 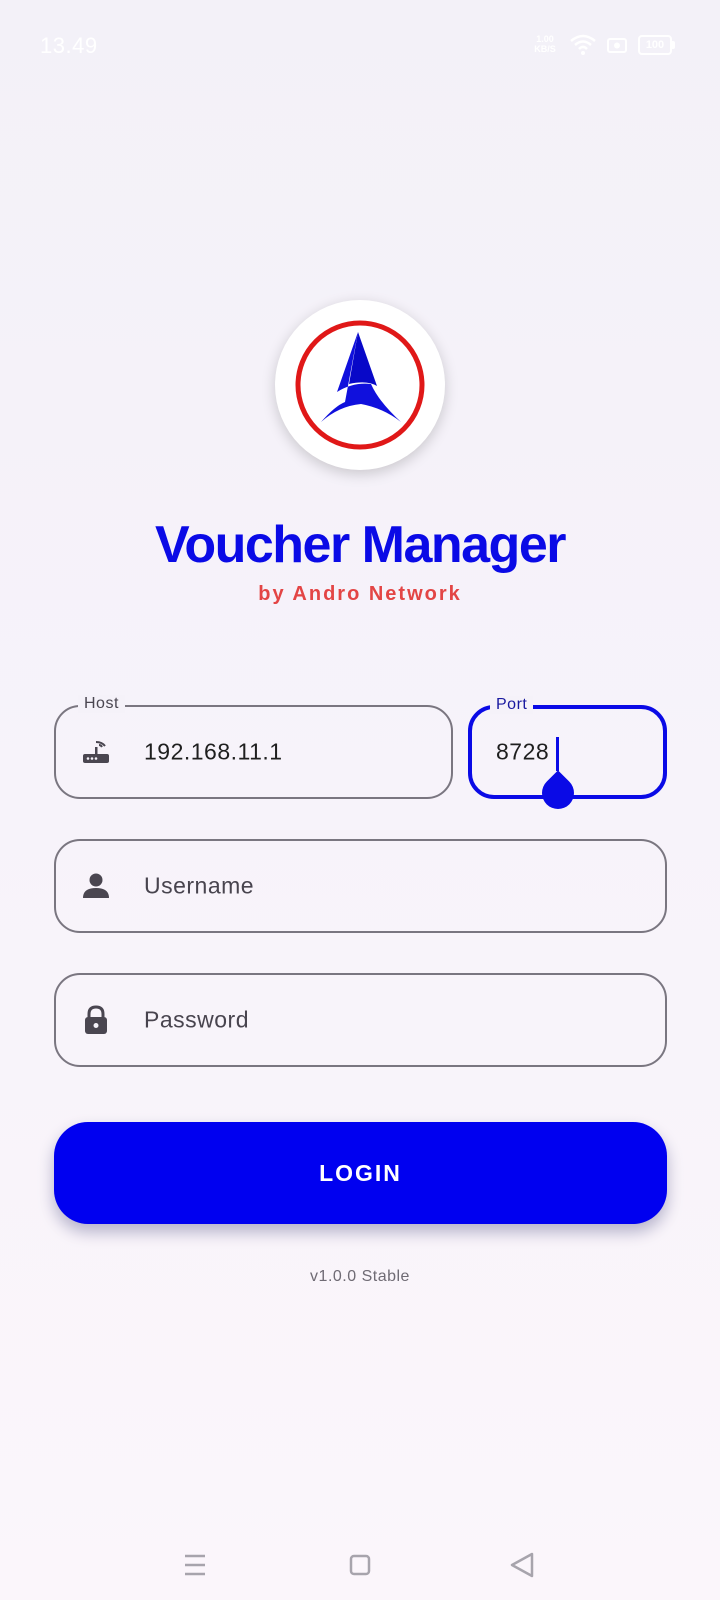 I want to click on router-icon, so click(x=96, y=752).